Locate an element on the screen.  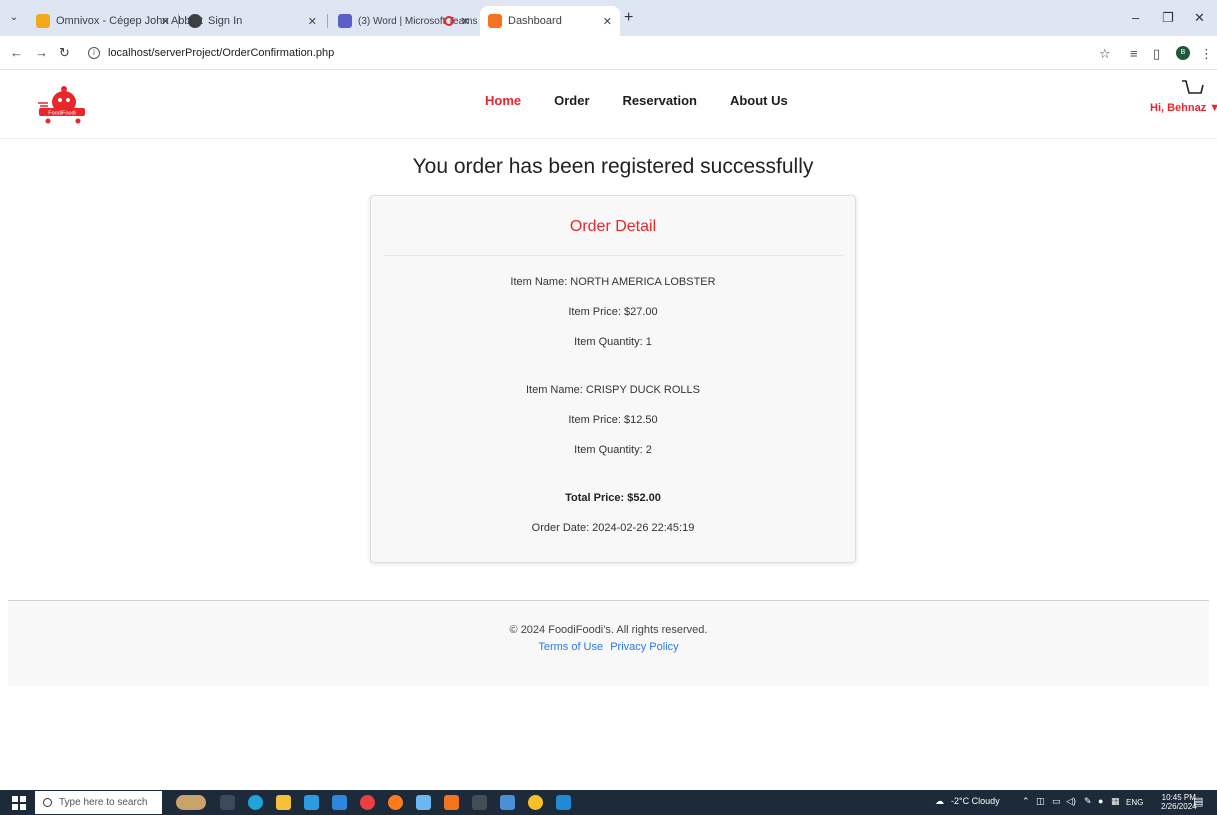
footer-links: Terms of Use Privacy Policy is located at coordinates (608, 647).